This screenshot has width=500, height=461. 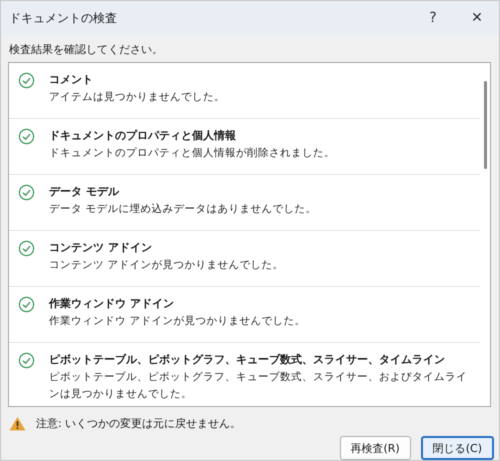 I want to click on result-title: コメント, so click(x=71, y=80).